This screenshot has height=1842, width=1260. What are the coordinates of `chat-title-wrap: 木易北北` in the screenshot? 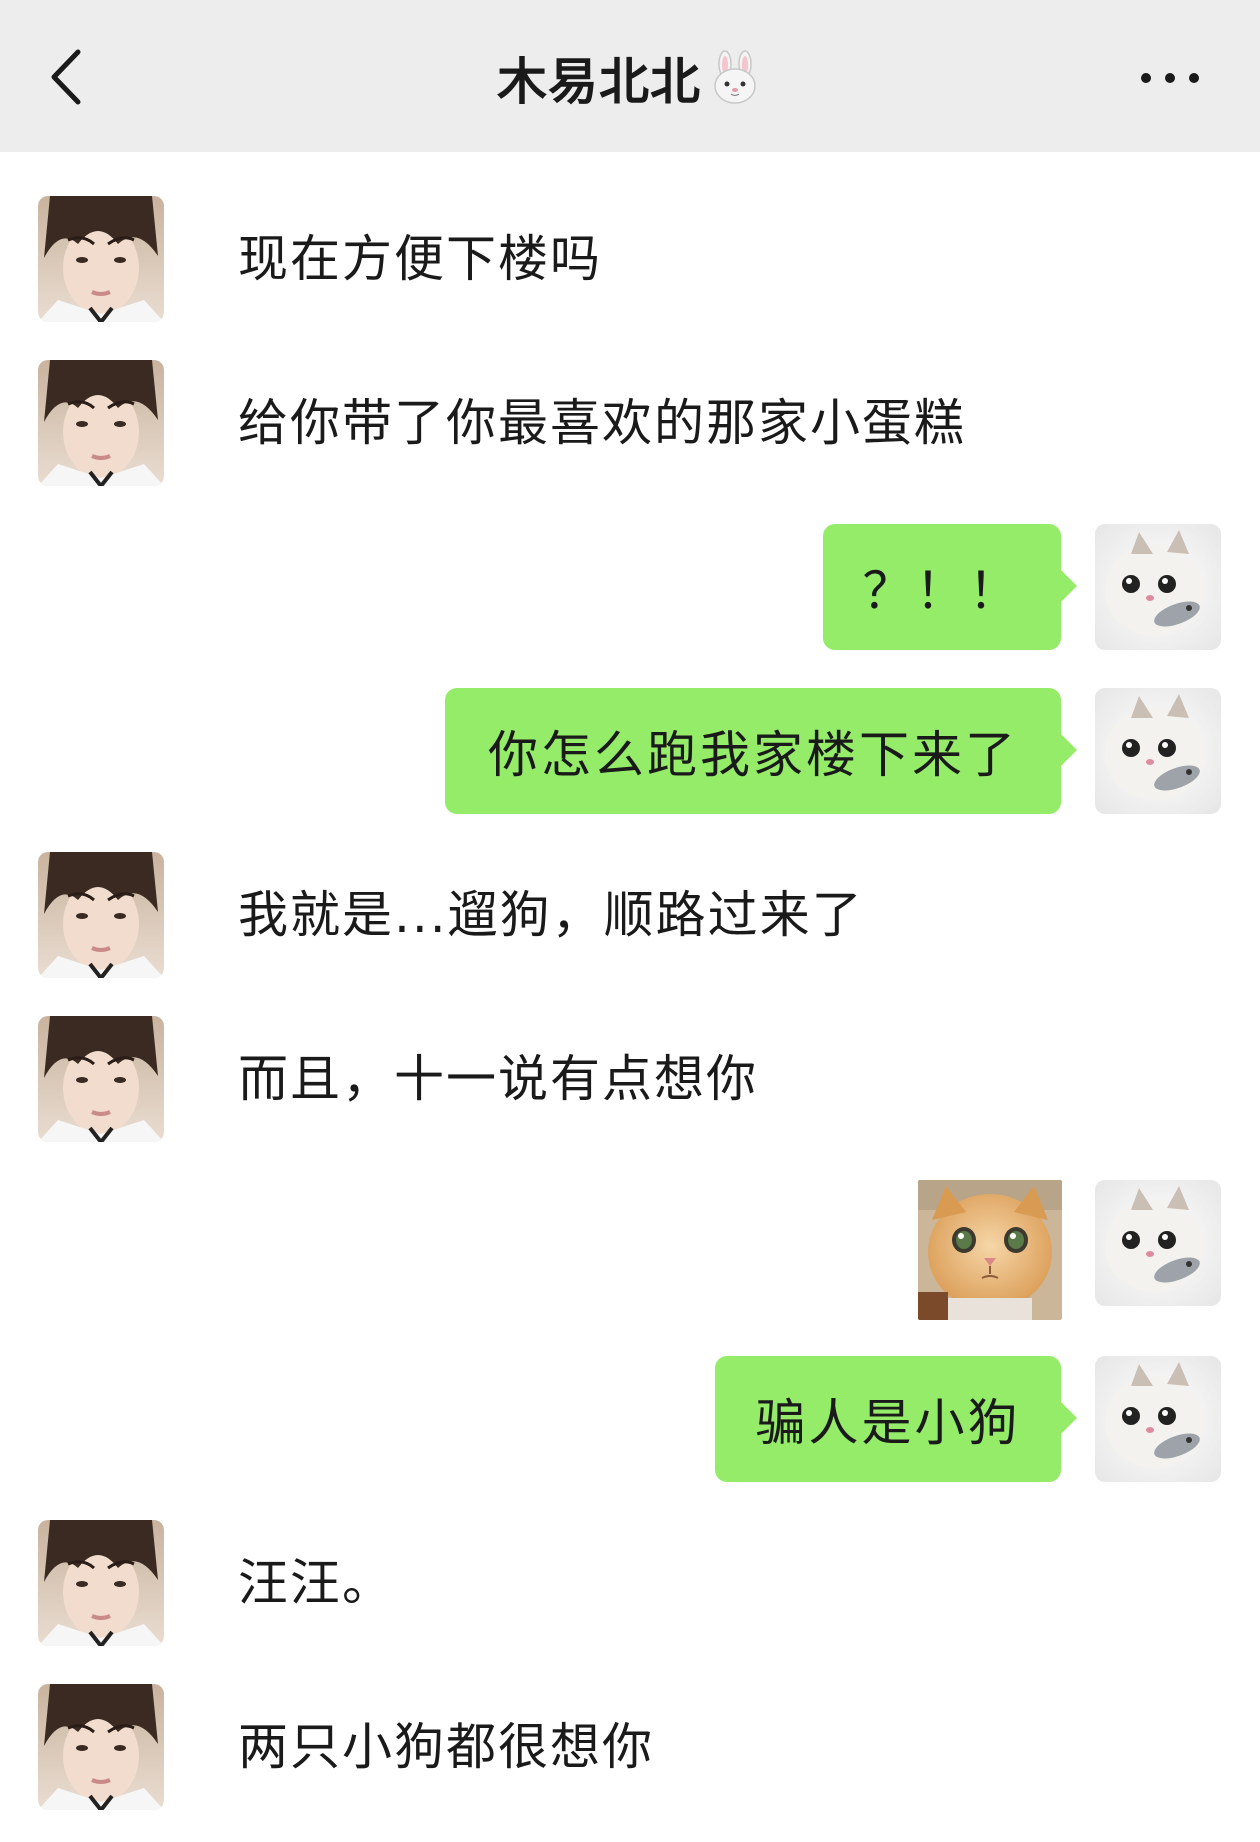 It's located at (630, 78).